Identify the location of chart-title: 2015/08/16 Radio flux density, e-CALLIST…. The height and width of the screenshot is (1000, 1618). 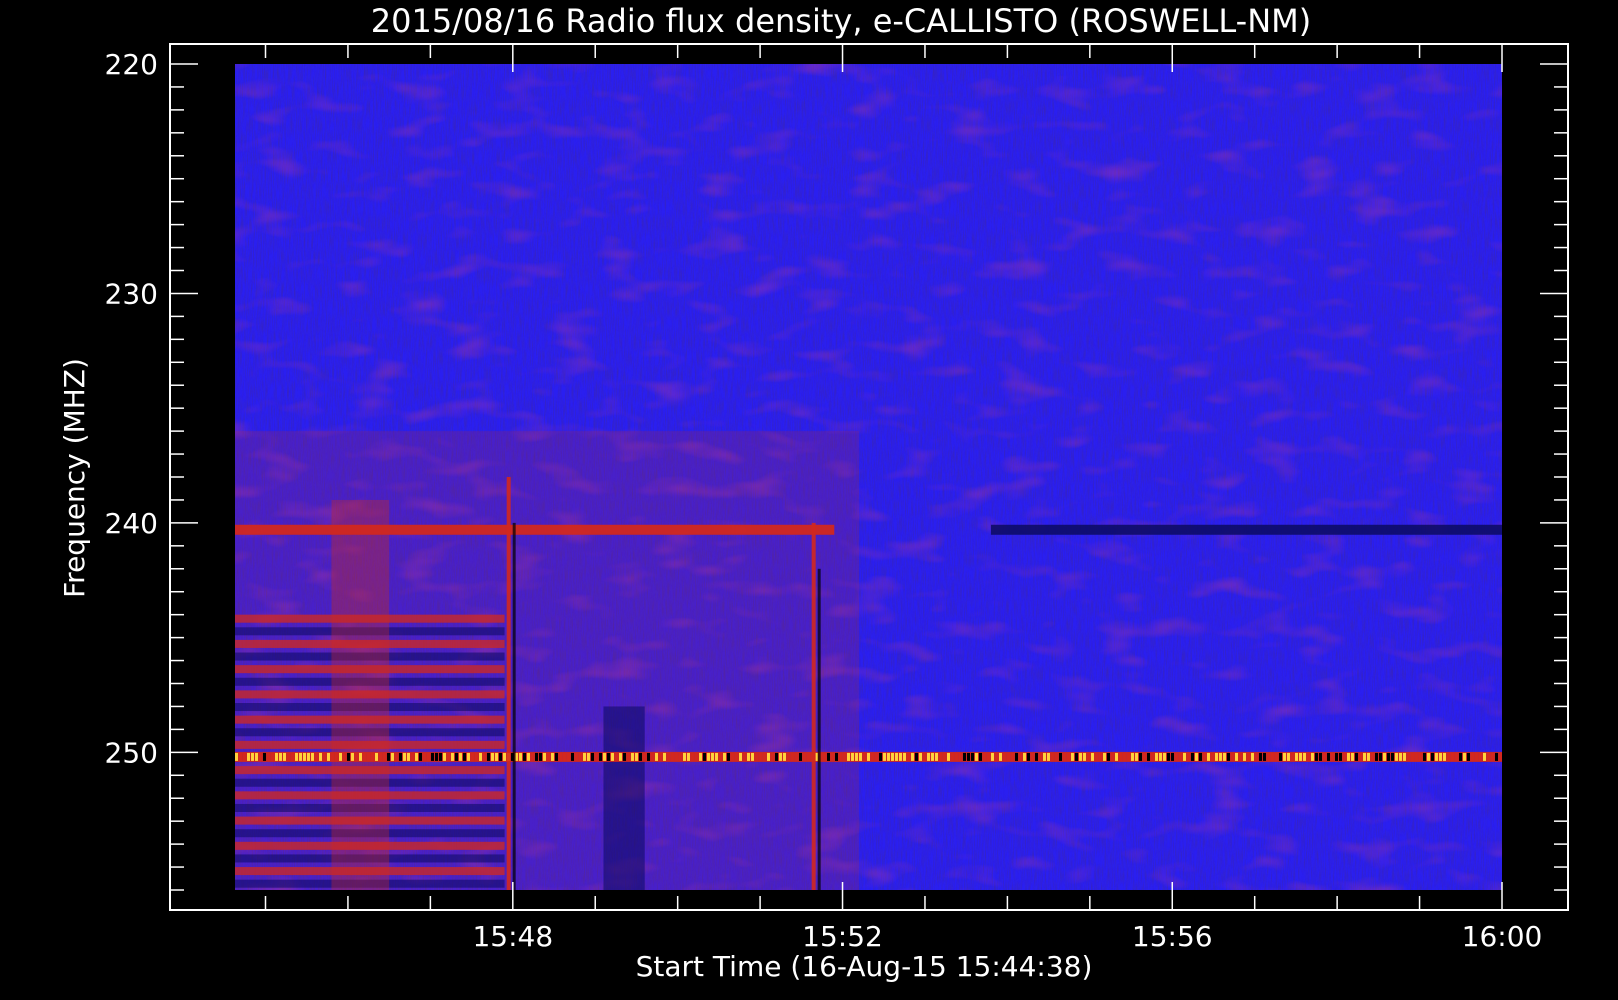
(841, 21).